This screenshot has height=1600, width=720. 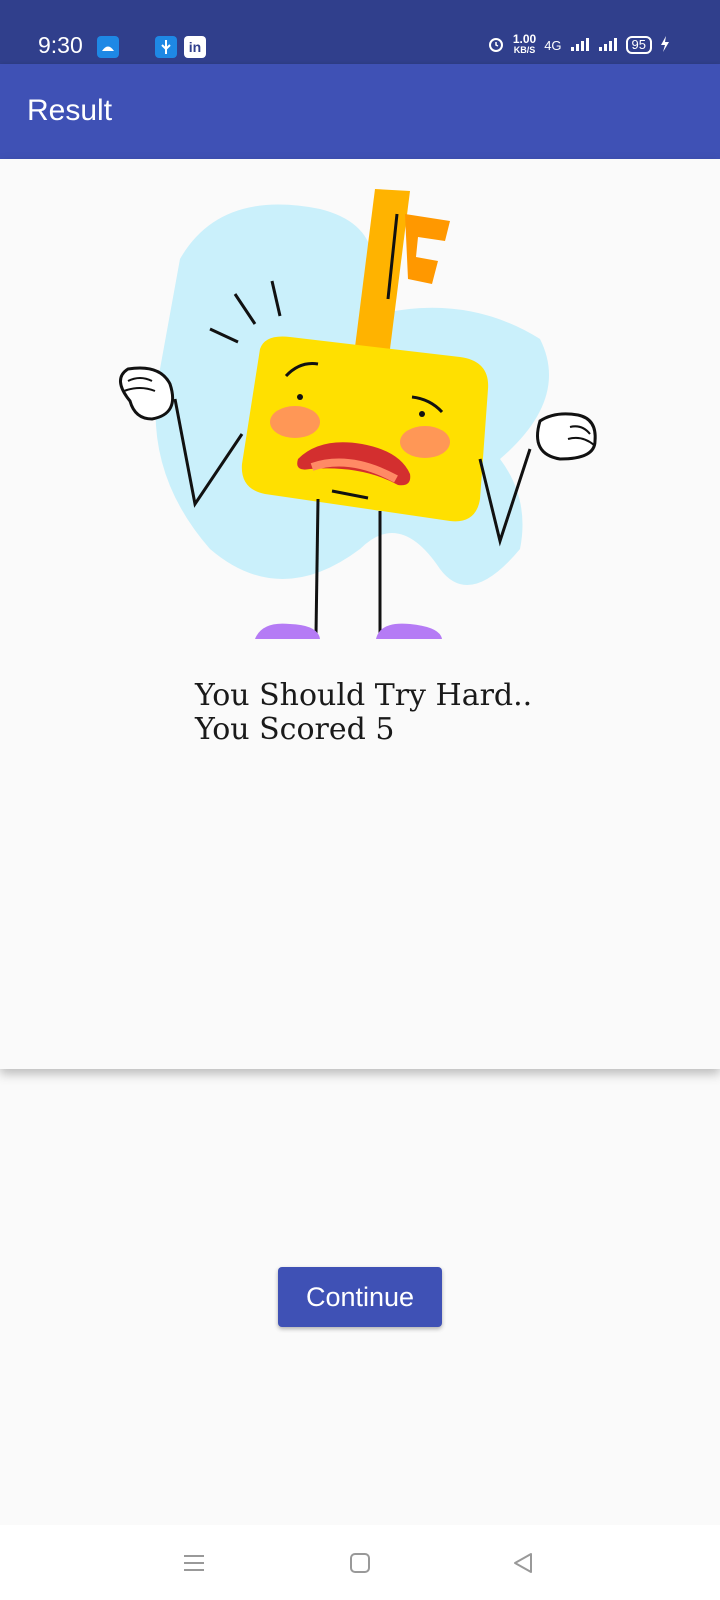 I want to click on network-speed: 1.00 KB/S, so click(x=524, y=44).